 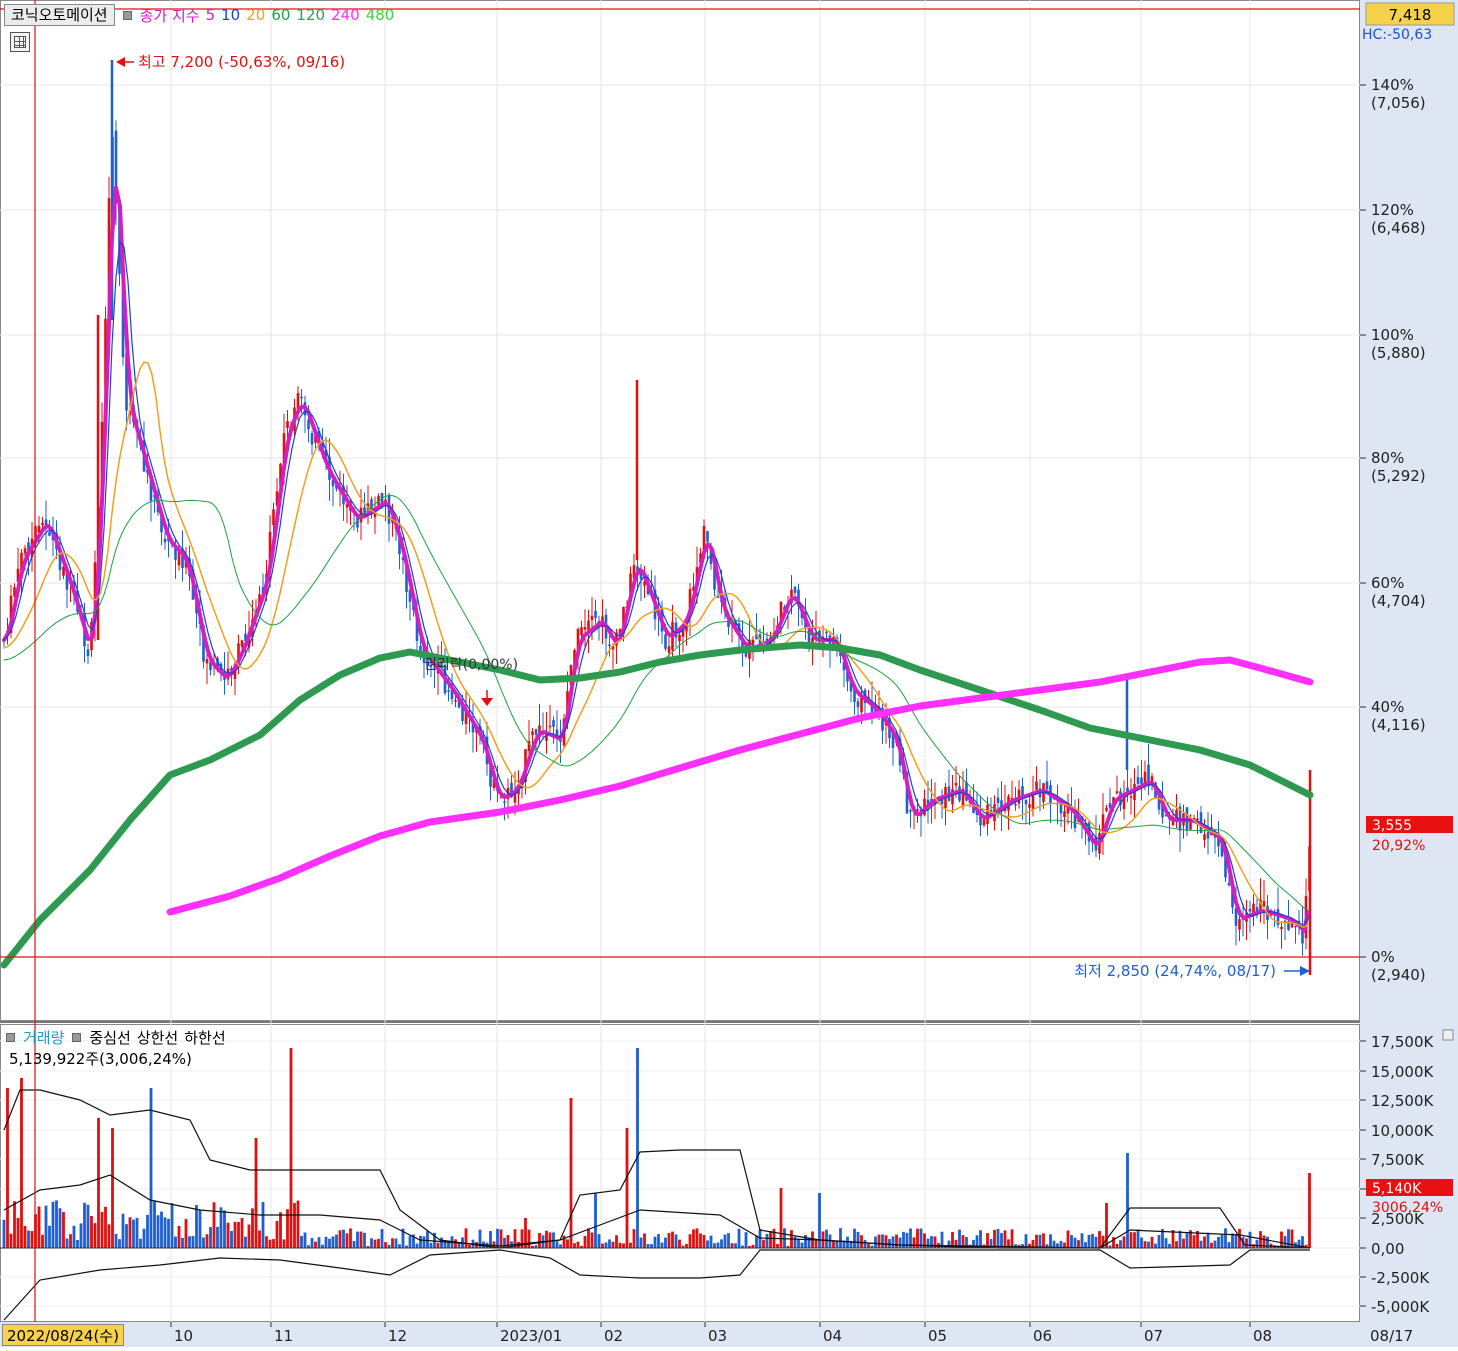 I want to click on volume-axis-label: 7,500K, so click(x=1398, y=1160).